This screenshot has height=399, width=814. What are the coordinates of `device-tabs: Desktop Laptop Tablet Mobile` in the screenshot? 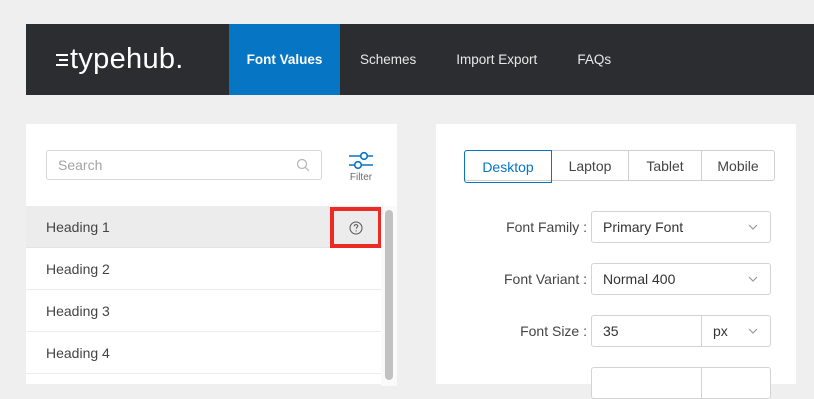 It's located at (619, 166).